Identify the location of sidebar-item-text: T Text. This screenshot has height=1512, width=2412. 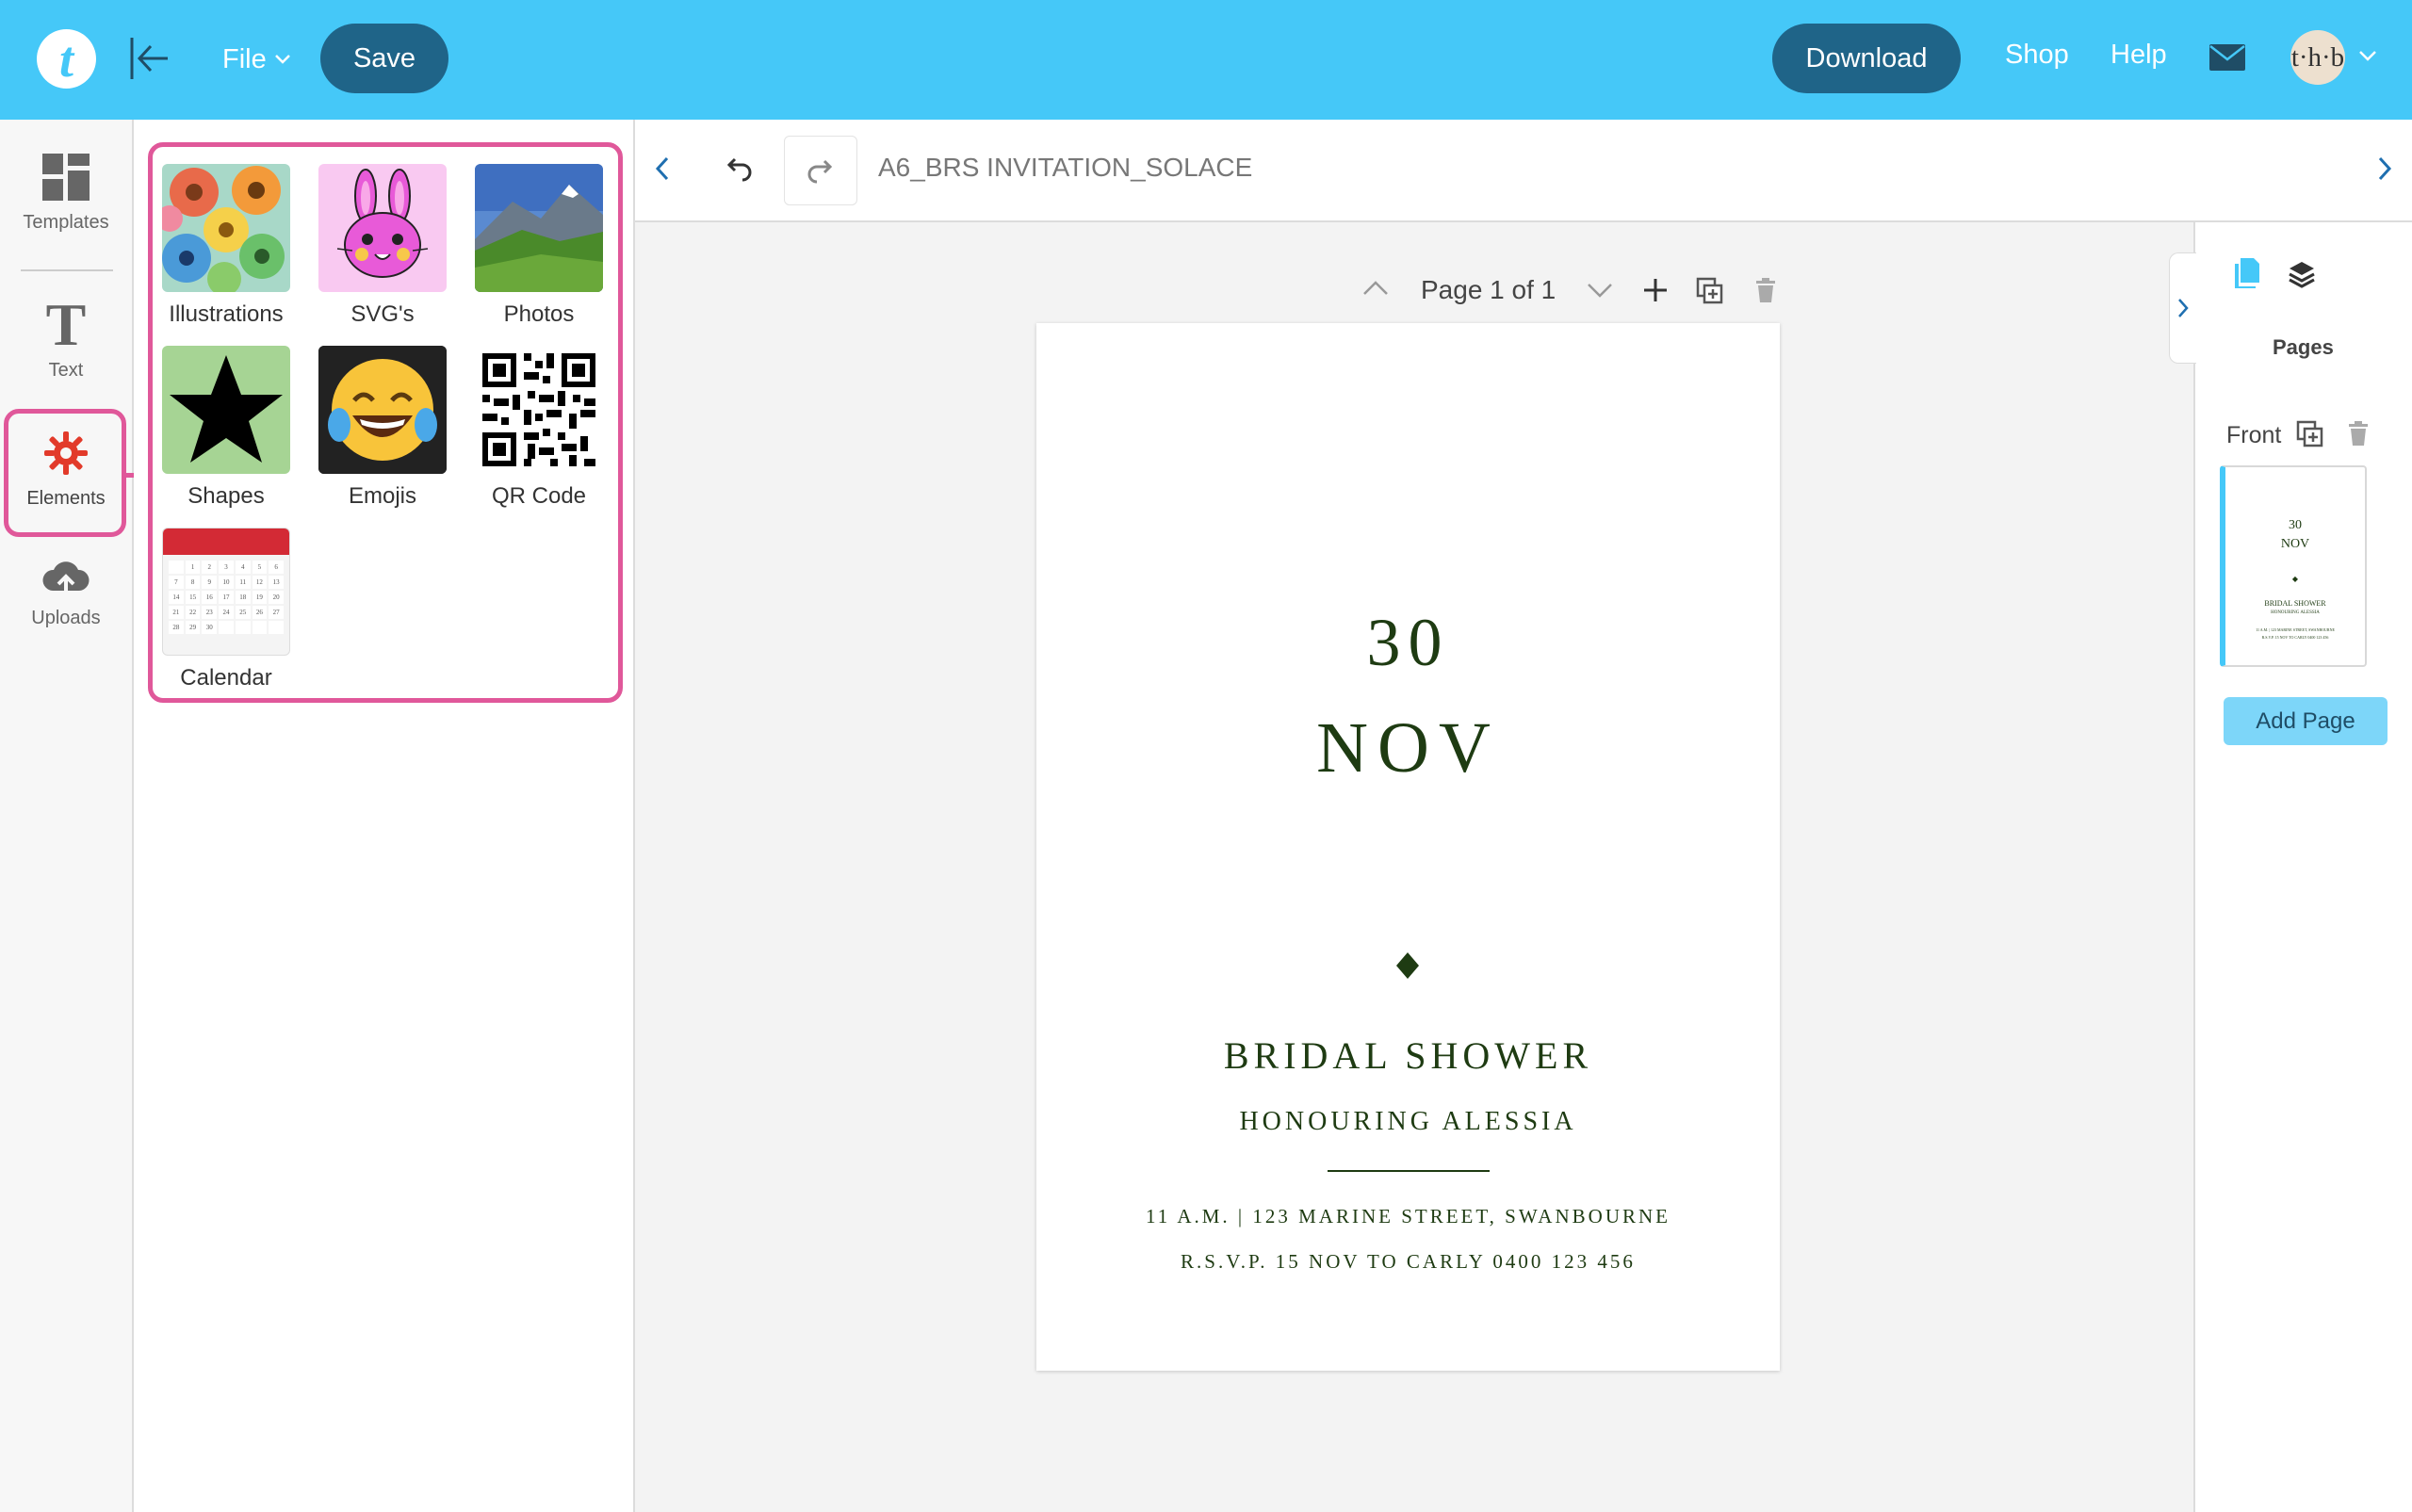
(66, 336).